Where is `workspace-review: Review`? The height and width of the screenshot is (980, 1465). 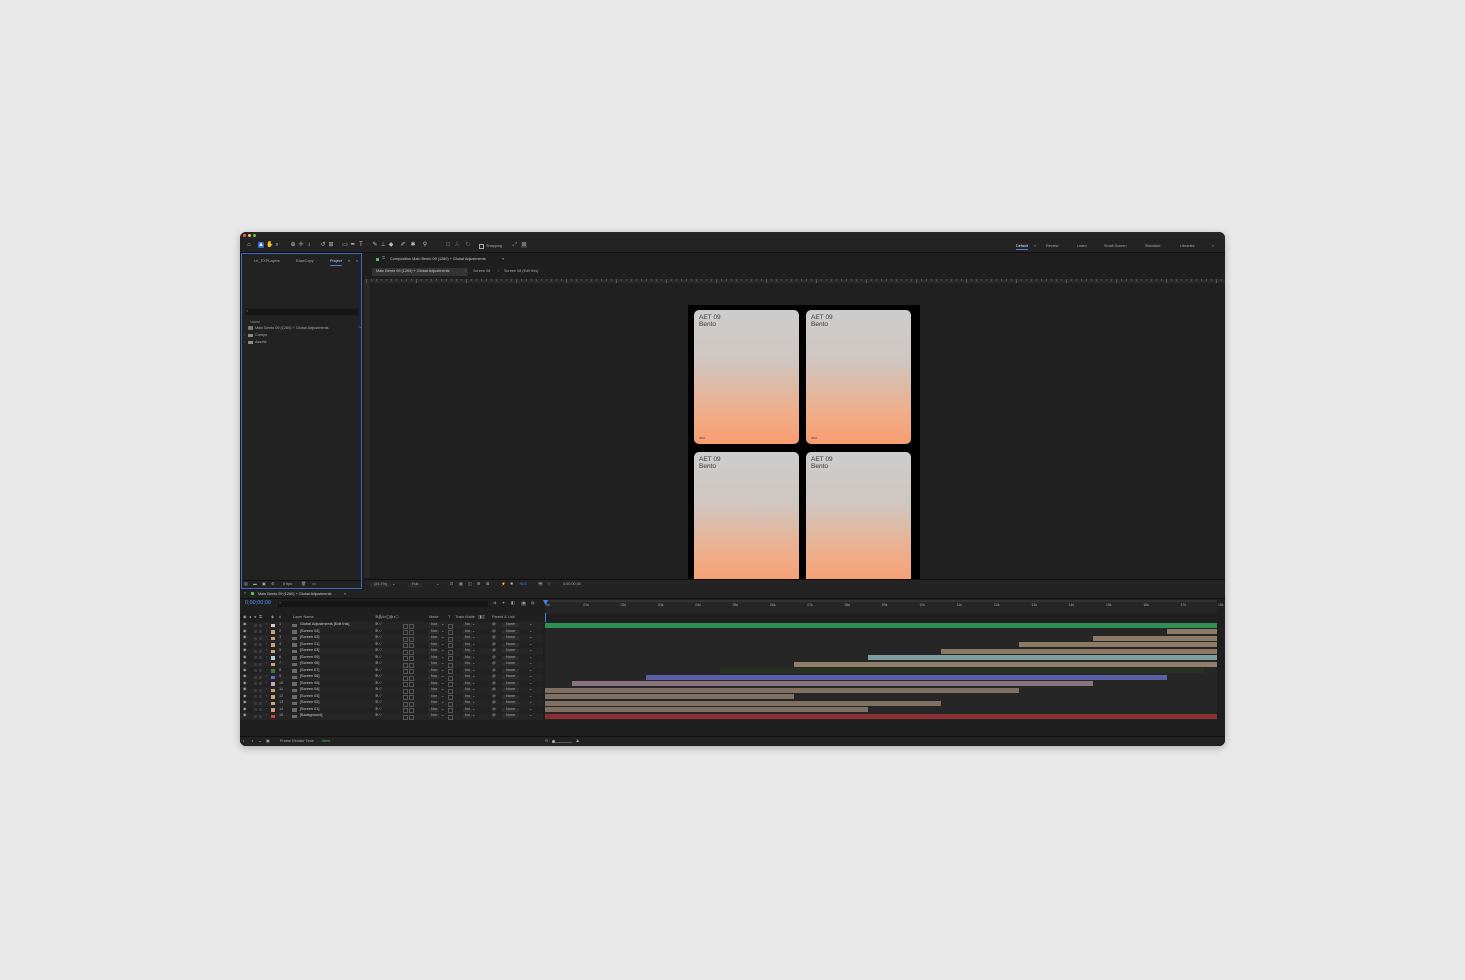
workspace-review: Review is located at coordinates (1052, 246).